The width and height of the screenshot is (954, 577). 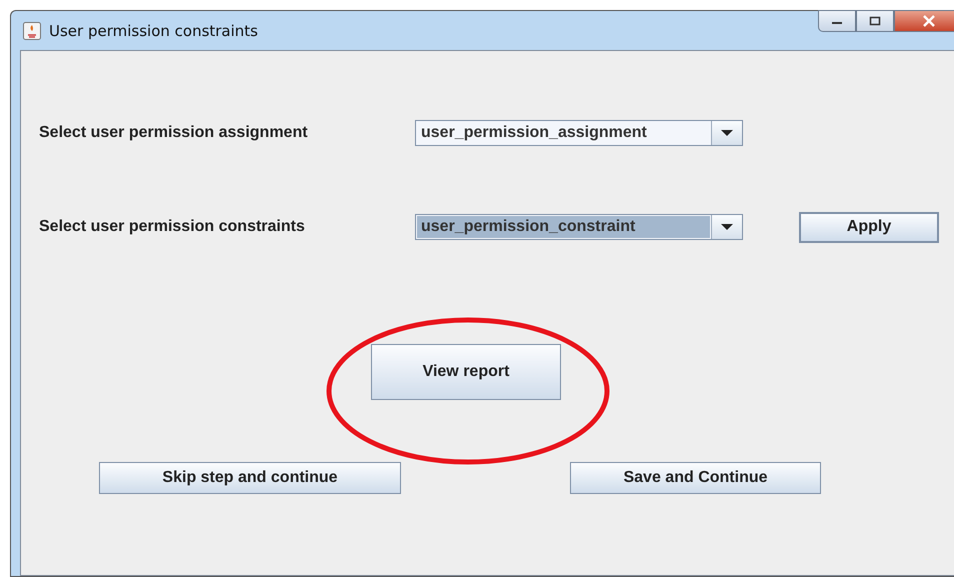 What do you see at coordinates (837, 21) in the screenshot?
I see `minimize-button` at bounding box center [837, 21].